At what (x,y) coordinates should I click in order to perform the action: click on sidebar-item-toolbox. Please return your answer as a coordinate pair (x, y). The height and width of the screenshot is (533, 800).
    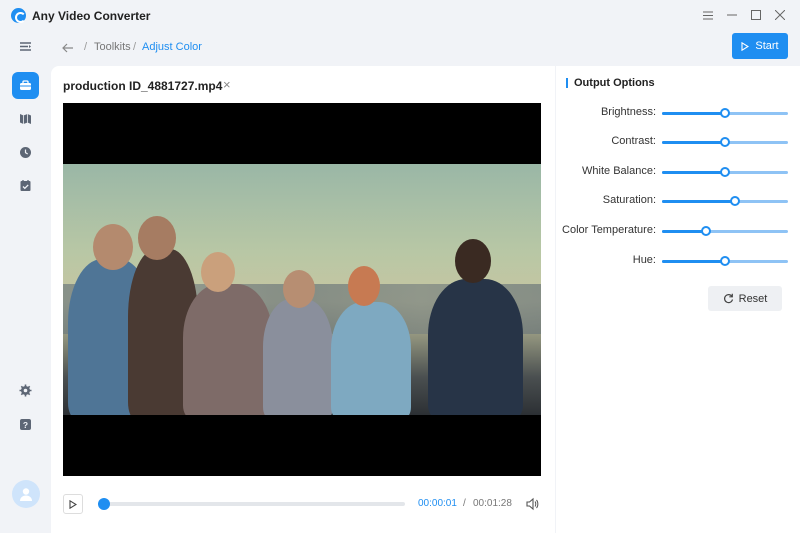
    Looking at the image, I should click on (25, 85).